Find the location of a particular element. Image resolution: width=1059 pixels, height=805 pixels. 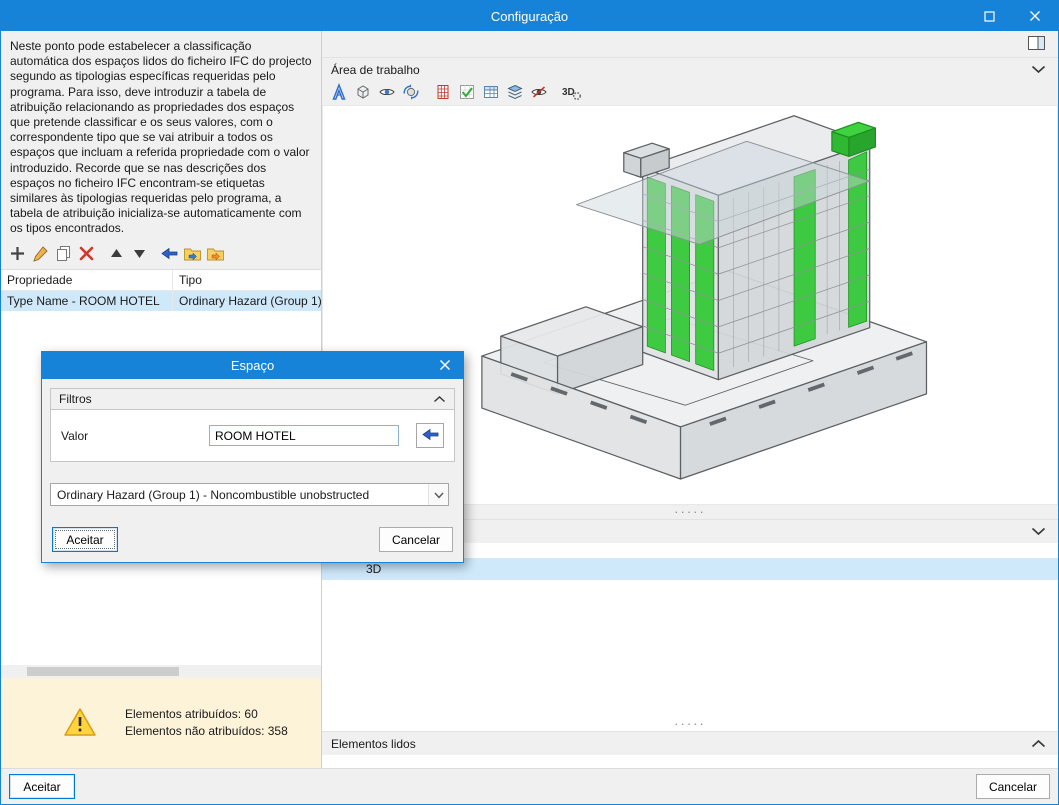

space-cancel-button: Cancelar is located at coordinates (415, 539).